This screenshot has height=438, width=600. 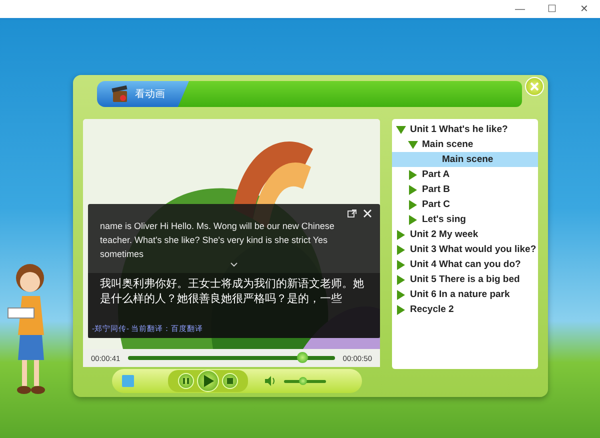 I want to click on tree-item: Part B, so click(x=465, y=189).